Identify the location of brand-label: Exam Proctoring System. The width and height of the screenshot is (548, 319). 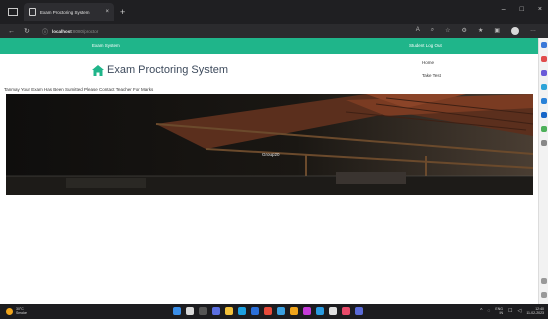
(168, 70).